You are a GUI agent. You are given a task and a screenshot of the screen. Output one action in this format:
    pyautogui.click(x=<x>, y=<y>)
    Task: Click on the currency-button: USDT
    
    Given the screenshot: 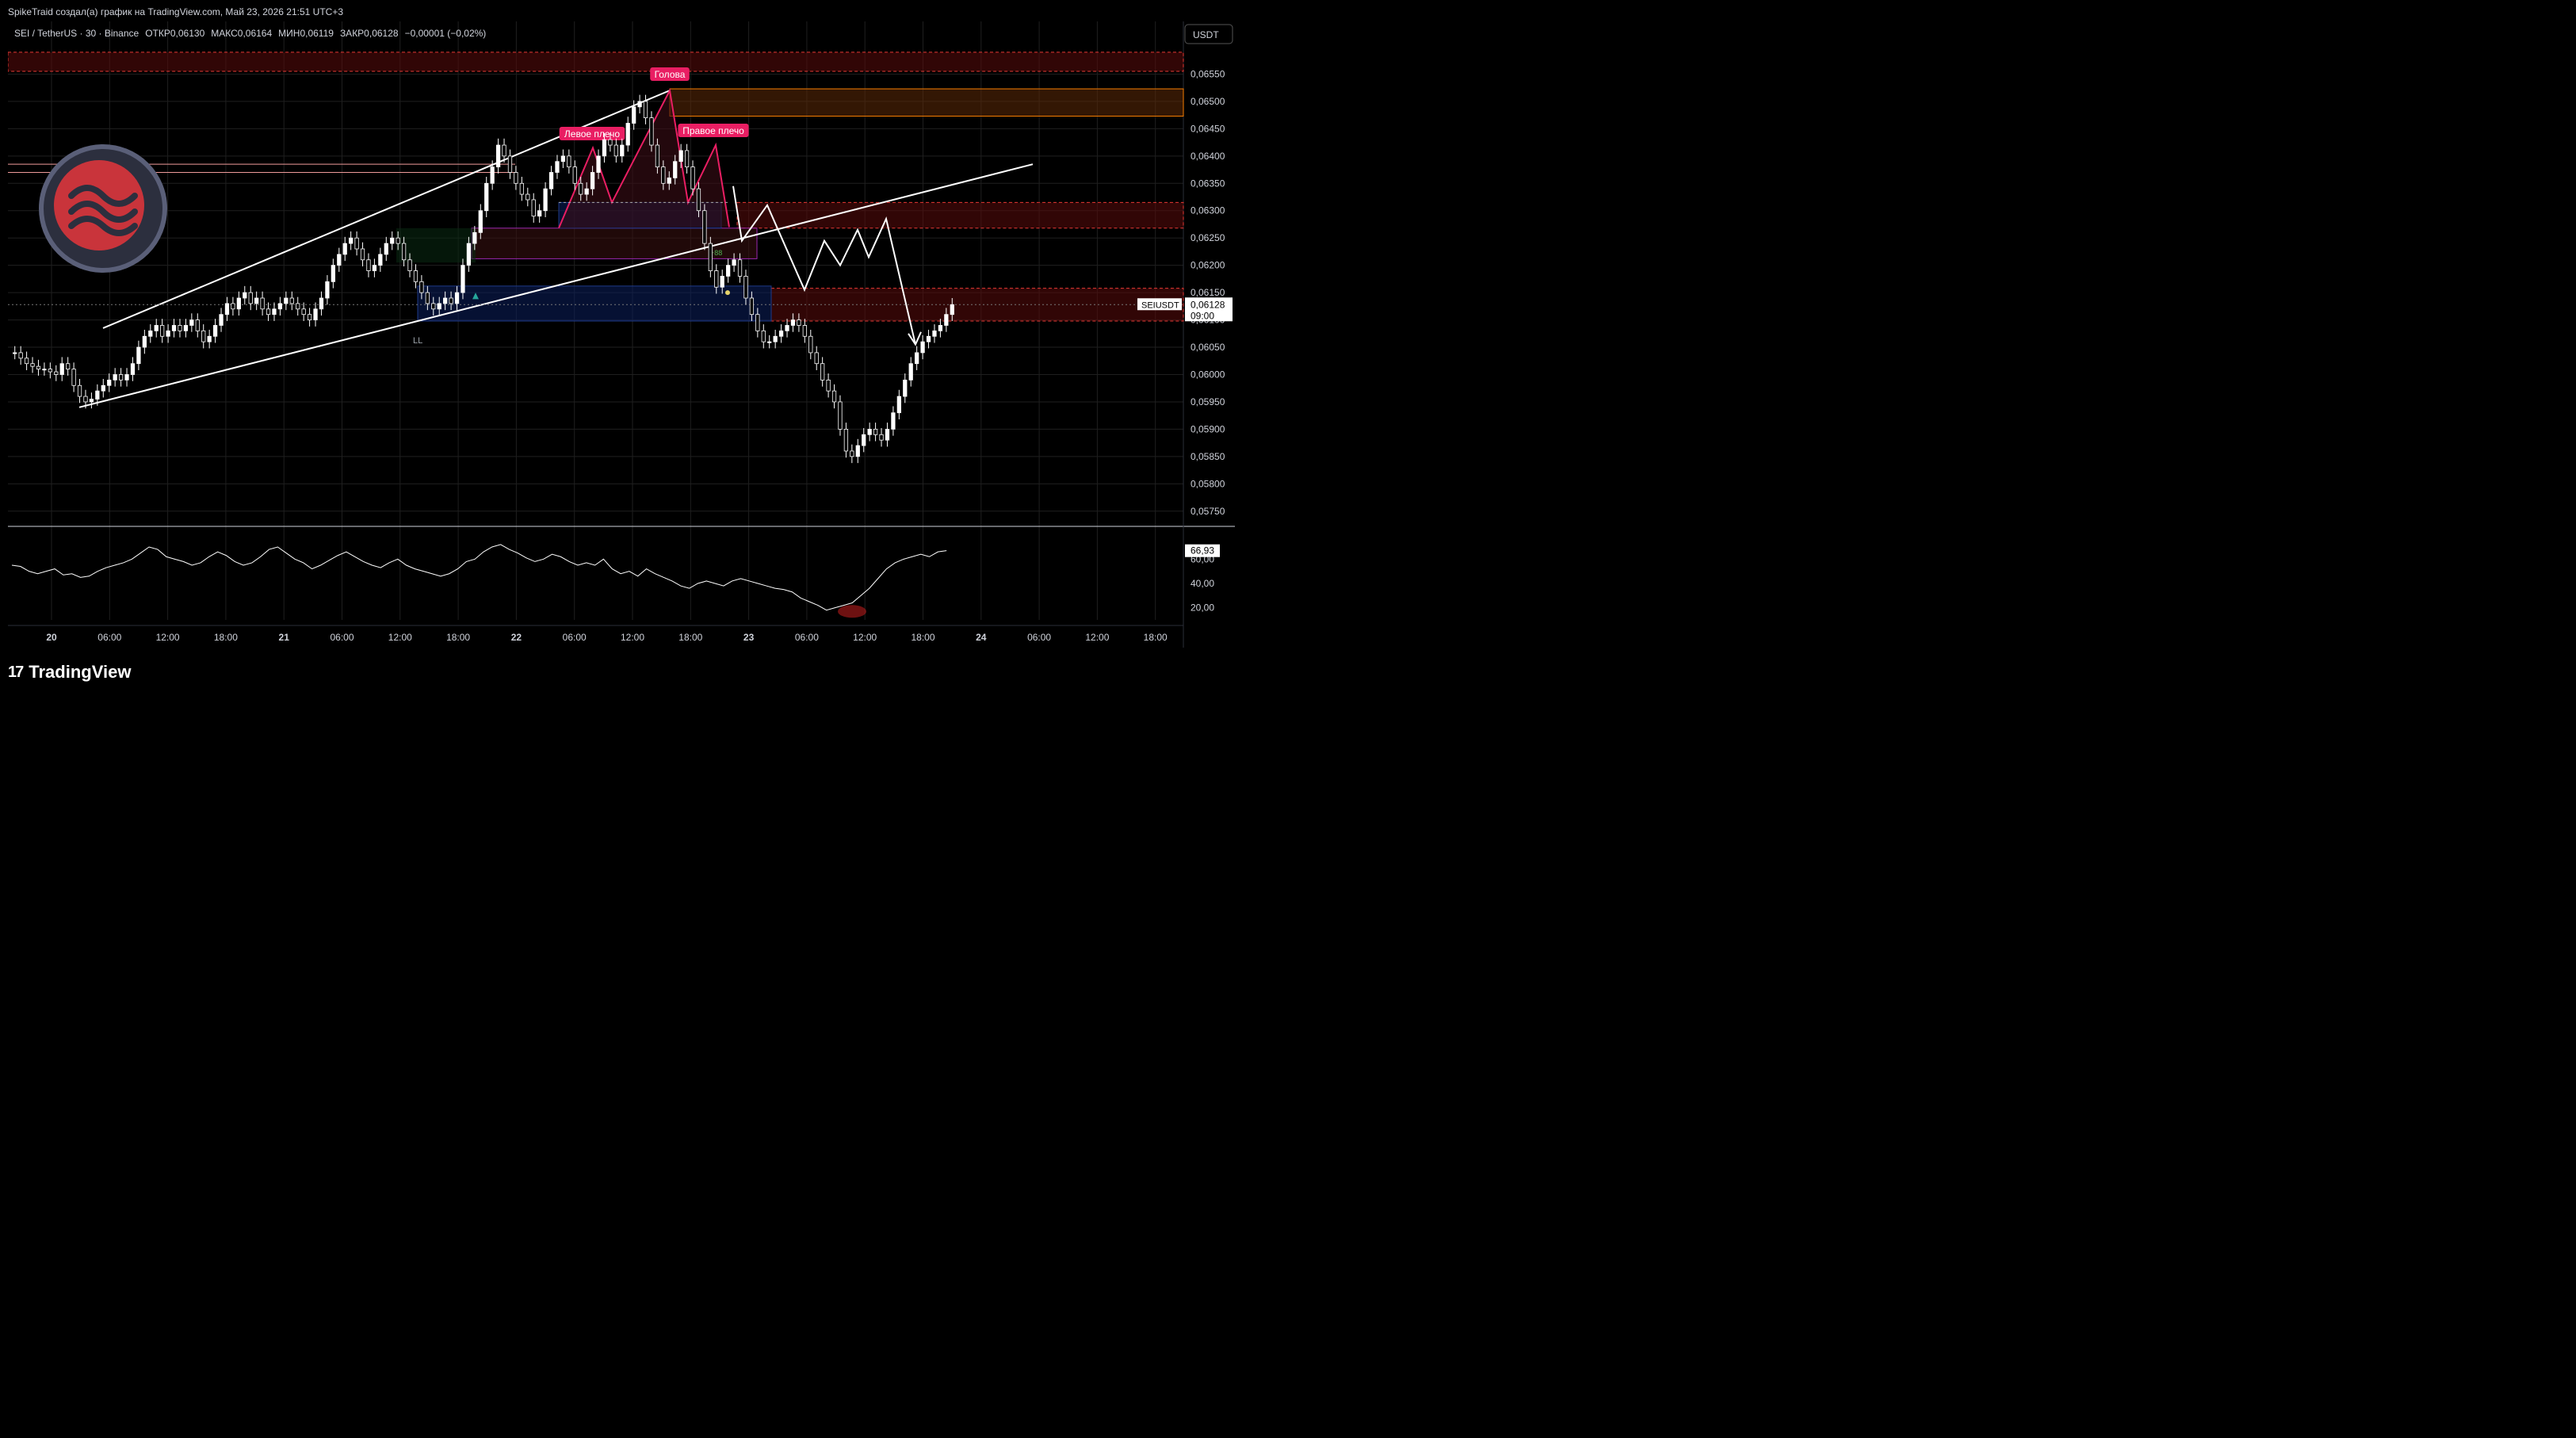 What is the action you would take?
    pyautogui.click(x=1208, y=34)
    